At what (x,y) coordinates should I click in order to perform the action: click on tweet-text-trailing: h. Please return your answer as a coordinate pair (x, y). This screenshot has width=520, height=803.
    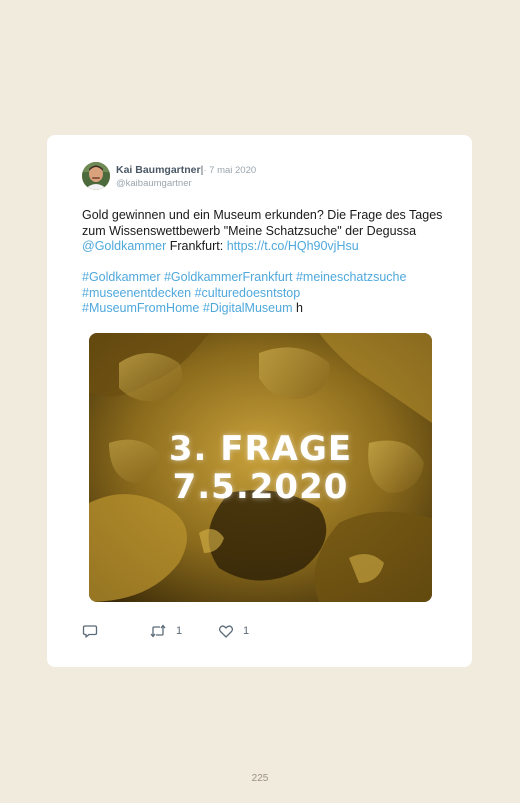
    Looking at the image, I should click on (297, 308).